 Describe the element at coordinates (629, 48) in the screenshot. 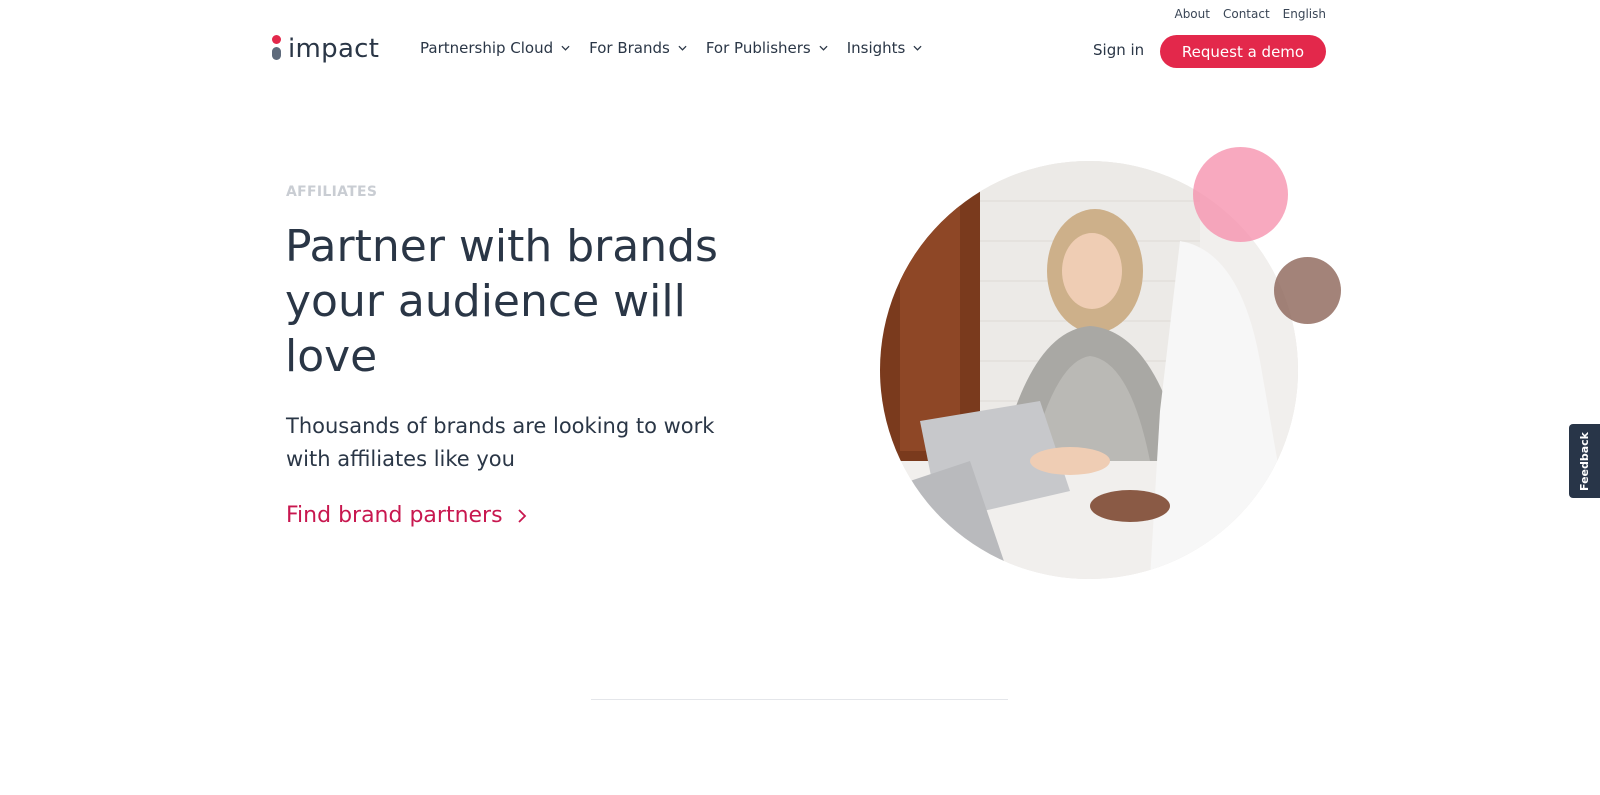

I see `nav-label: For Brands` at that location.